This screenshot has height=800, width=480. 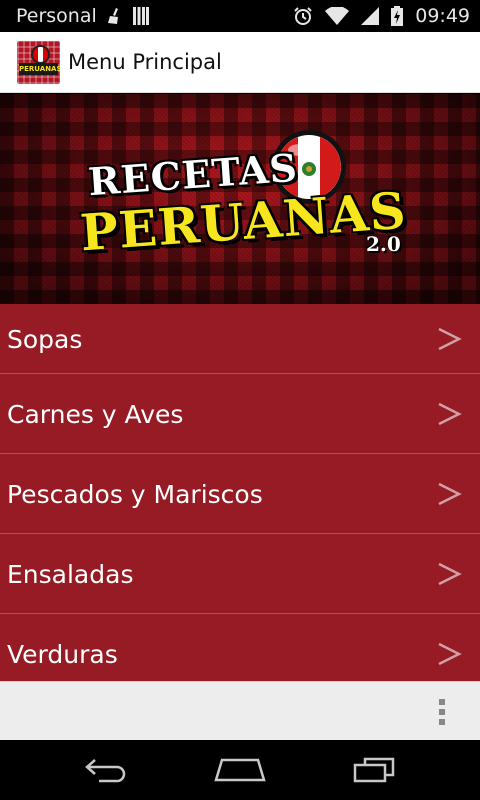 What do you see at coordinates (135, 494) in the screenshot?
I see `menu-item-label: Pescados y Mariscos` at bounding box center [135, 494].